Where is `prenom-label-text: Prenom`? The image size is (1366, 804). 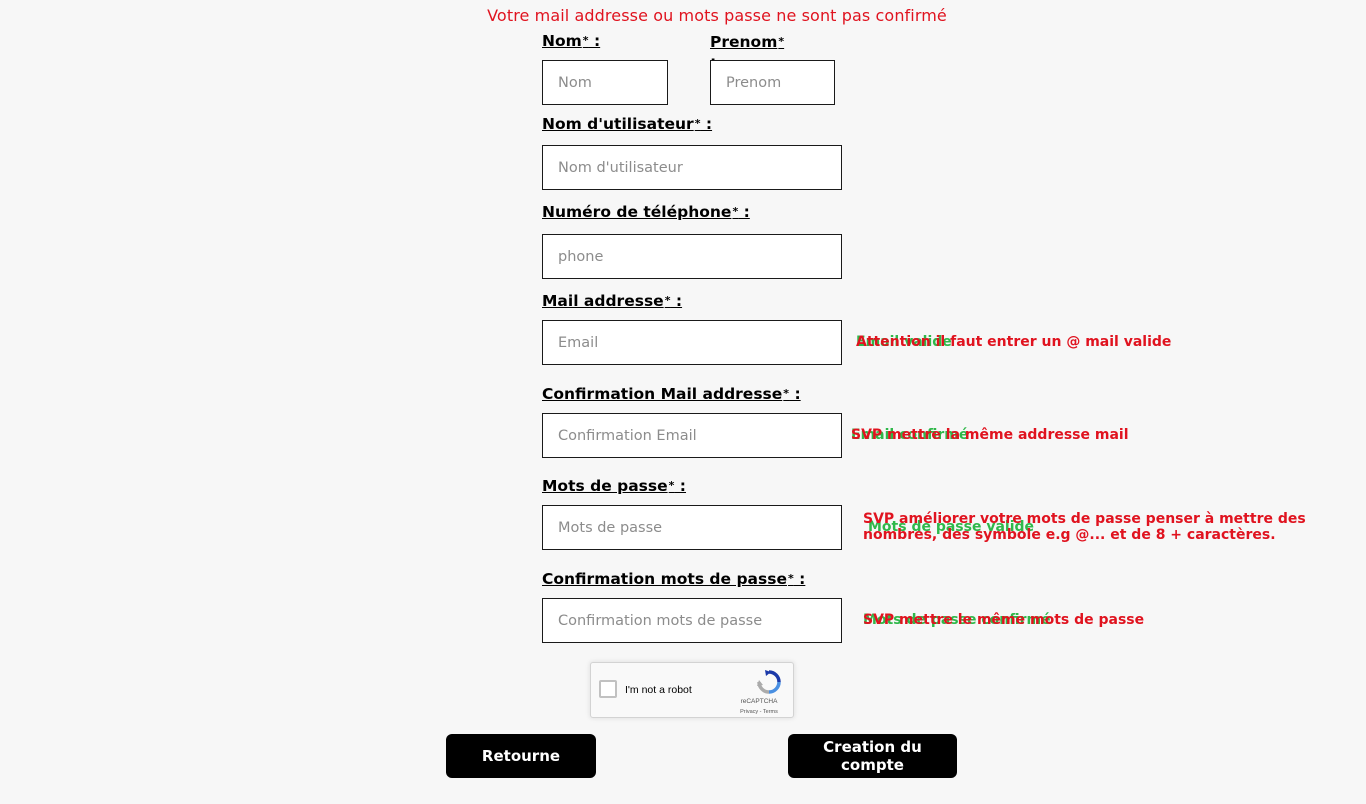 prenom-label-text: Prenom is located at coordinates (744, 42).